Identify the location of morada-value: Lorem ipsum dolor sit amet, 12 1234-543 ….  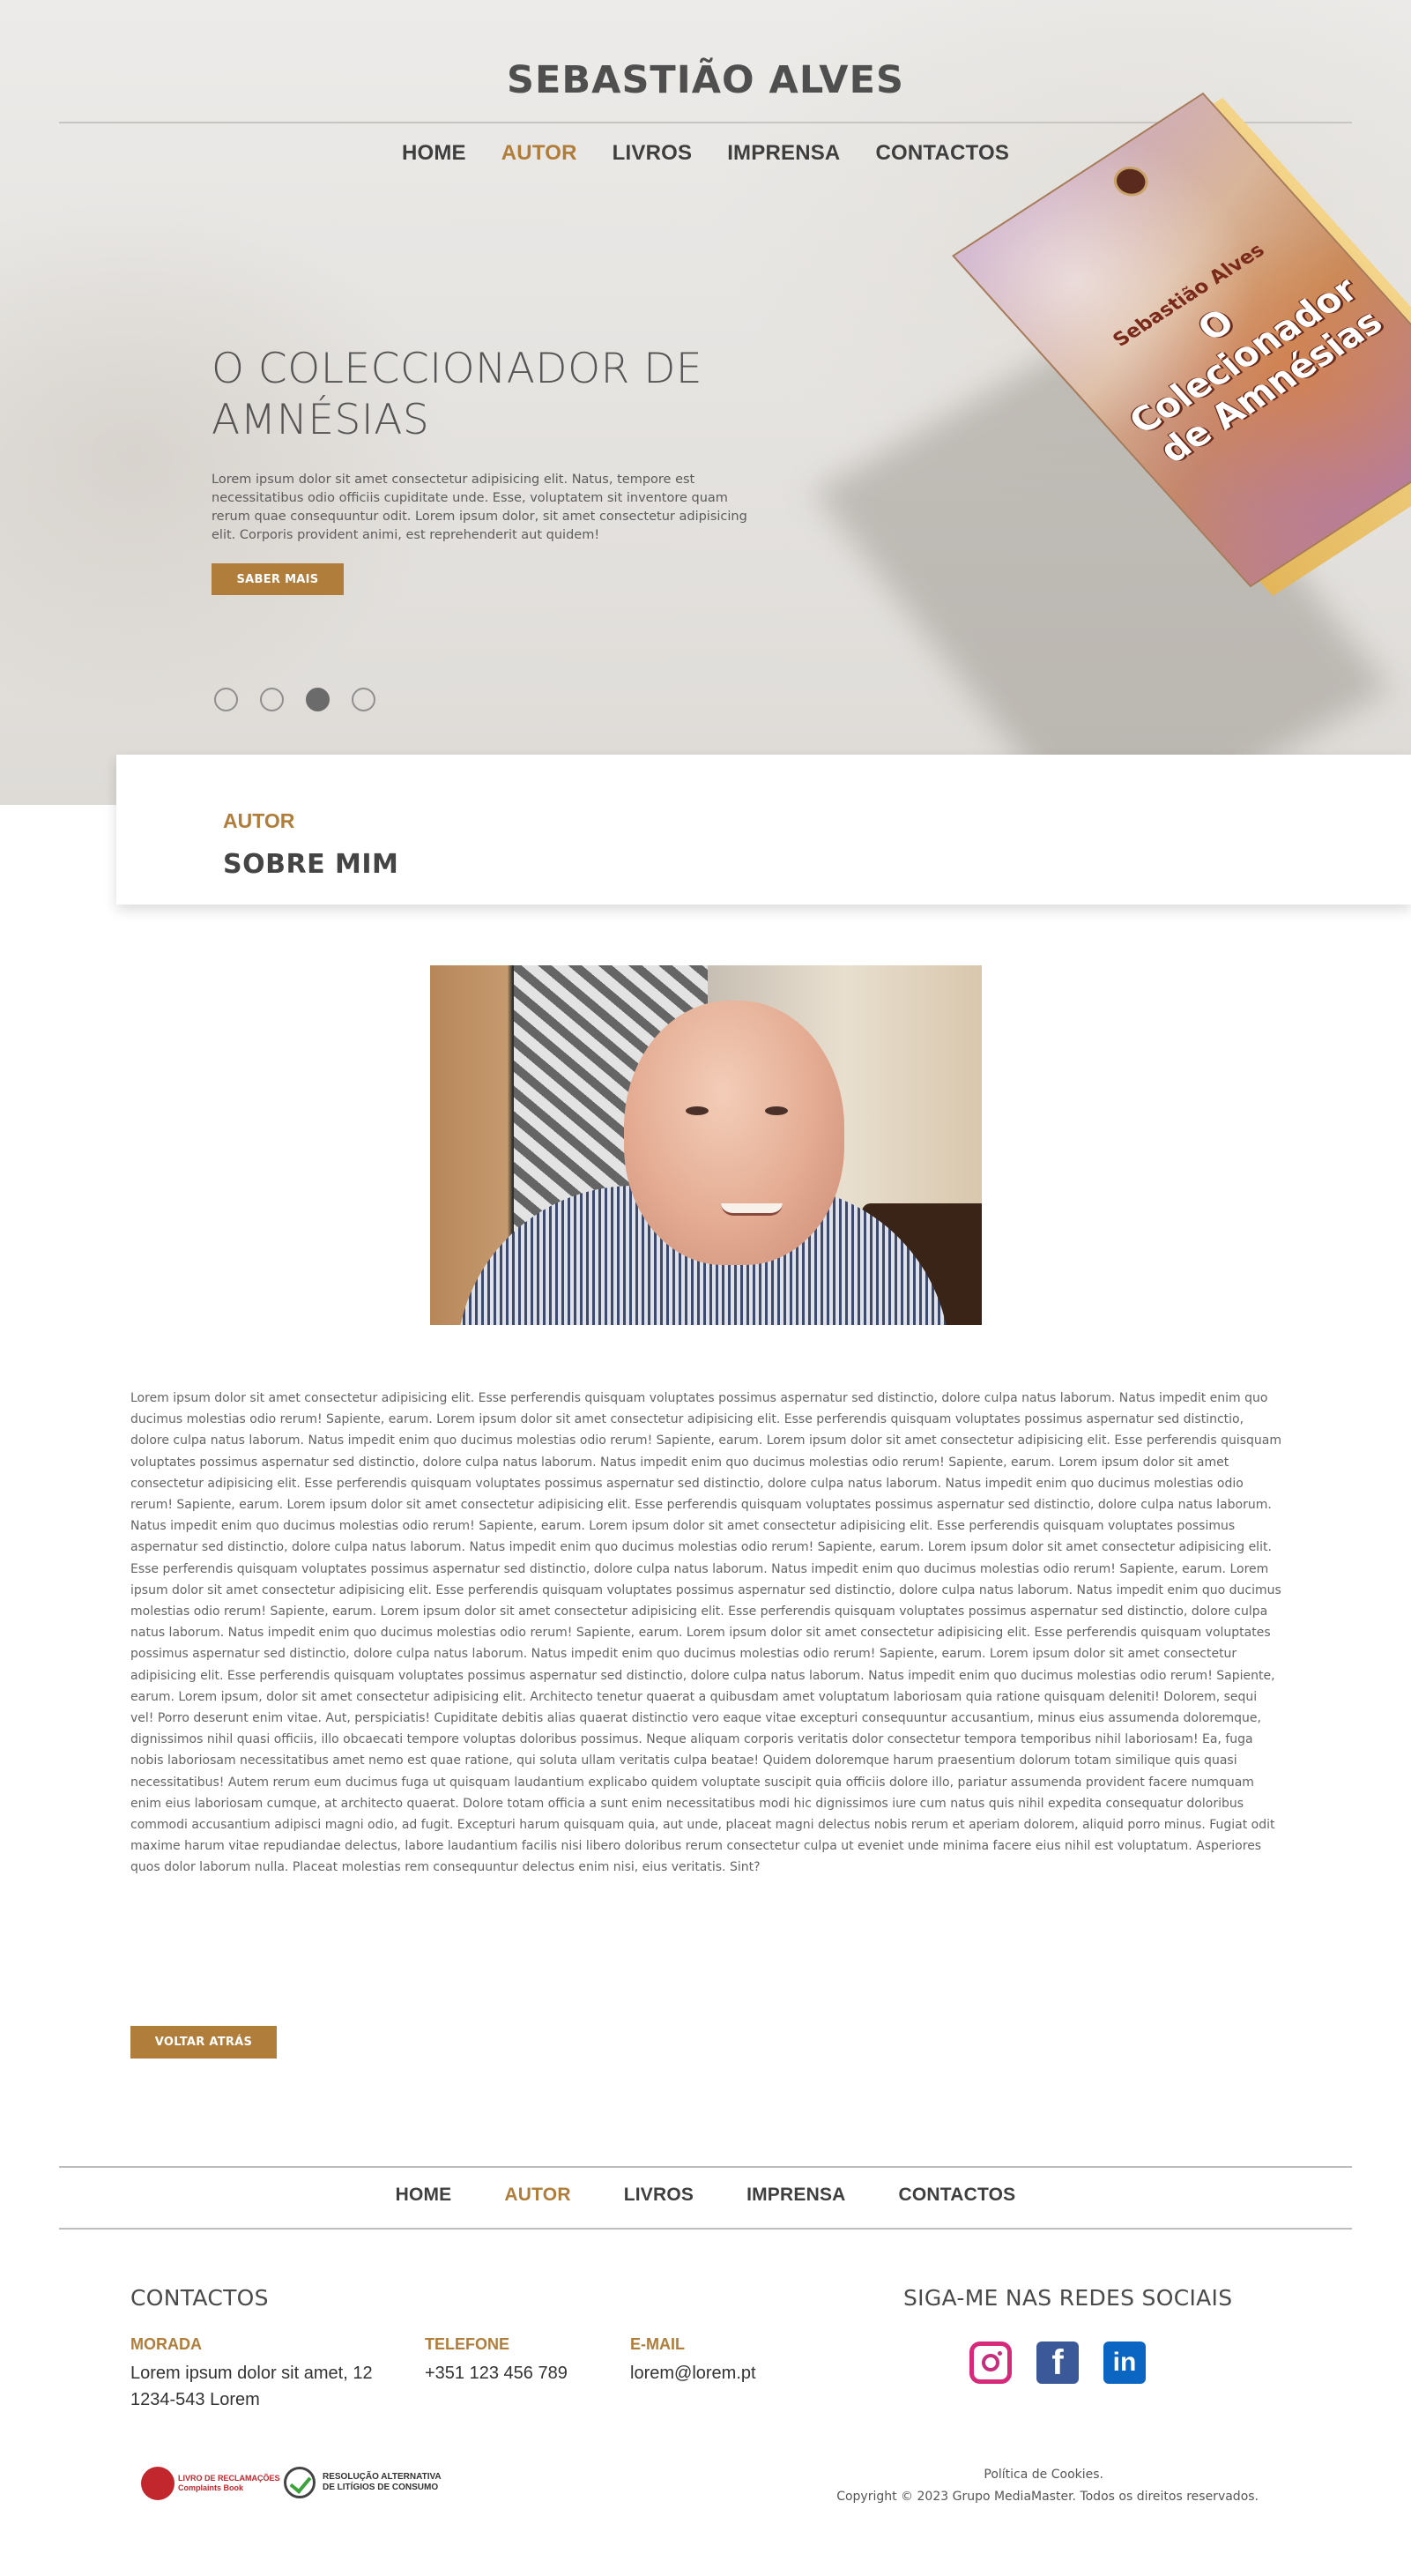
(262, 2386).